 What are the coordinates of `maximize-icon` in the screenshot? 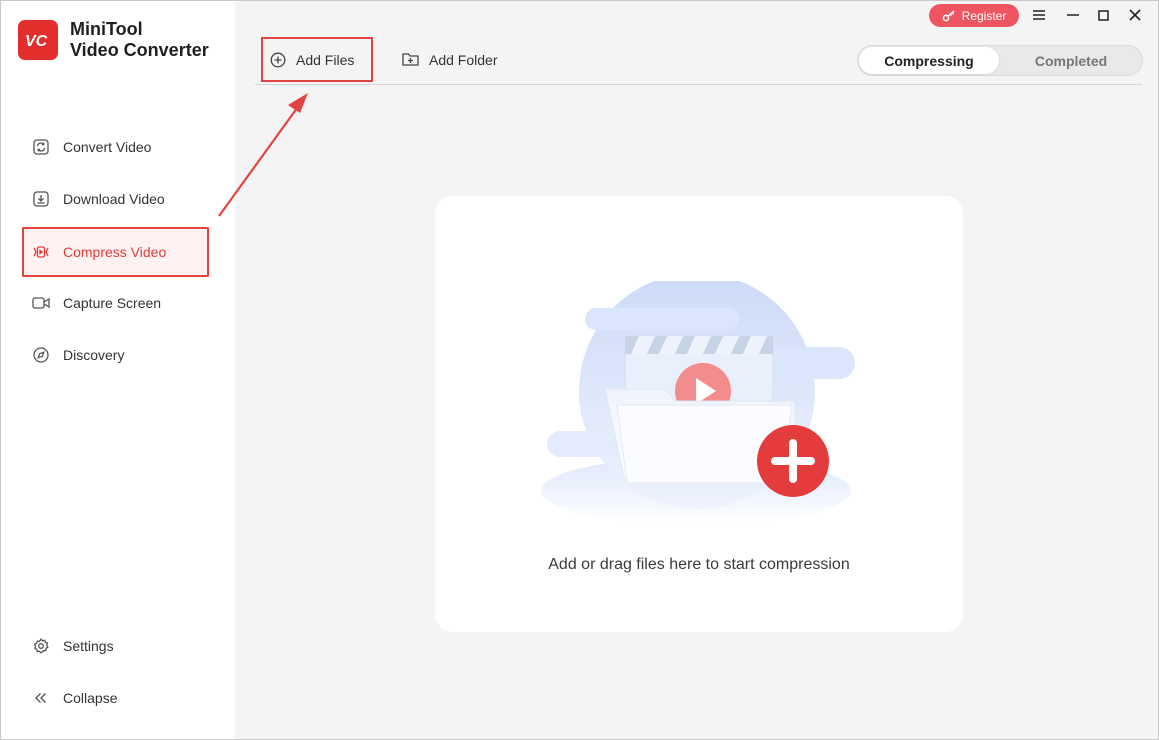 It's located at (1103, 15).